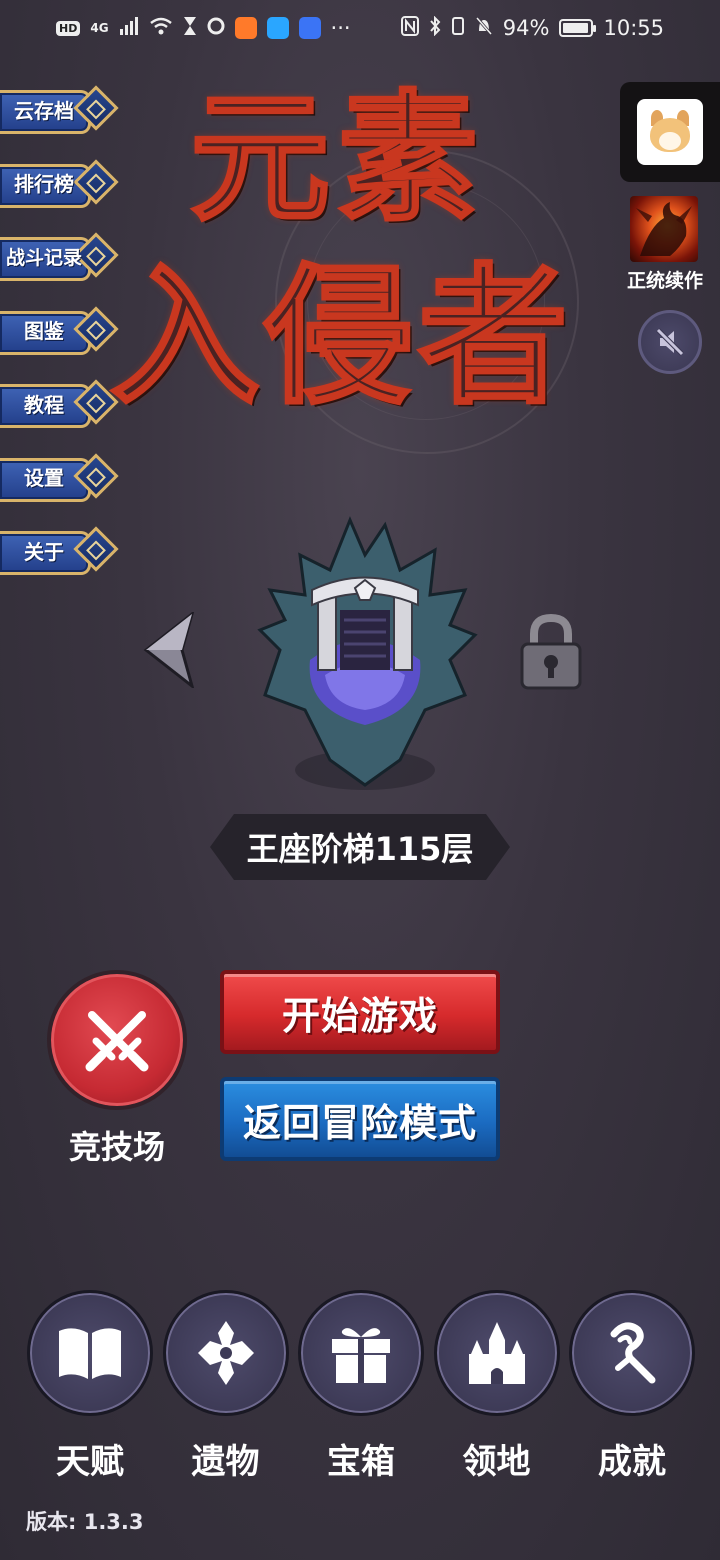 The width and height of the screenshot is (720, 1560). Describe the element at coordinates (44, 110) in the screenshot. I see `menu-label: 云存档` at that location.